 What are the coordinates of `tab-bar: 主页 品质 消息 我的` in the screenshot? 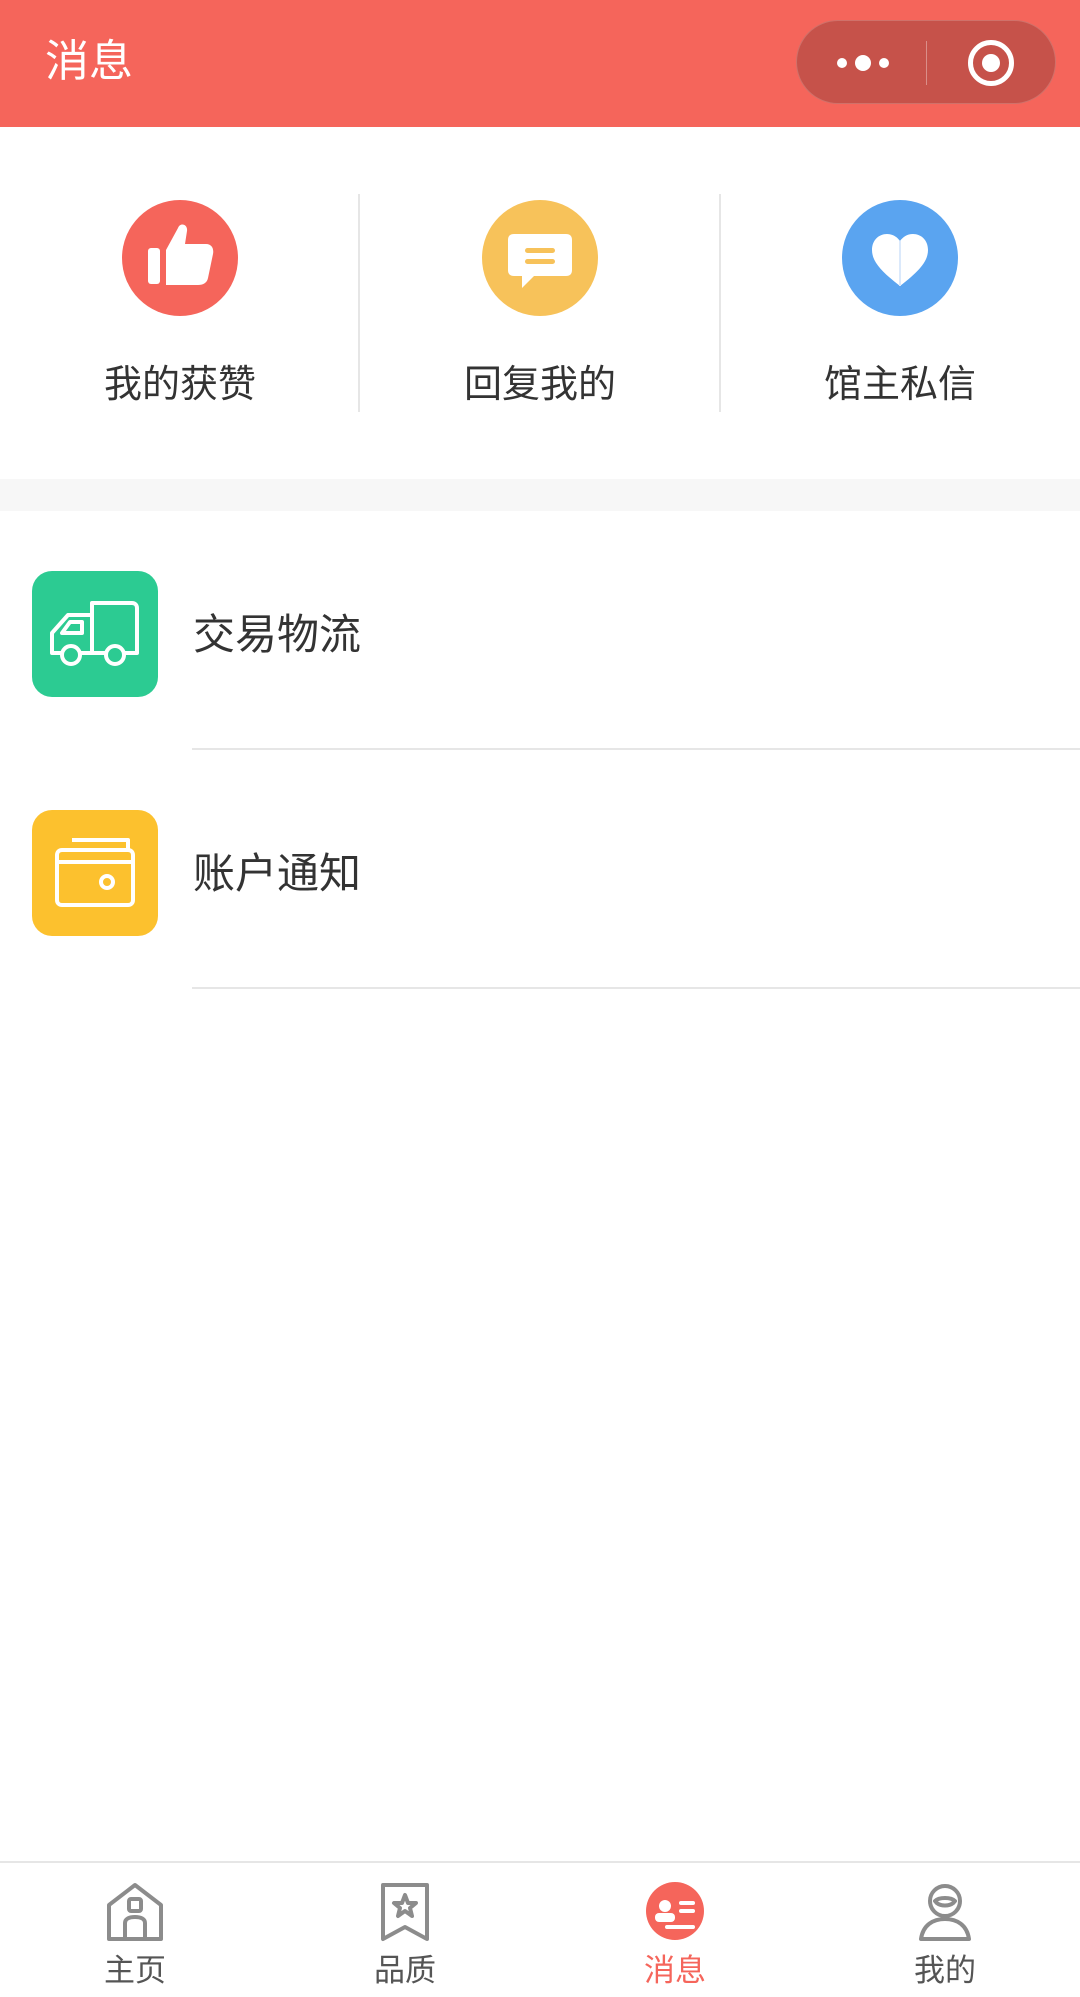 It's located at (540, 1929).